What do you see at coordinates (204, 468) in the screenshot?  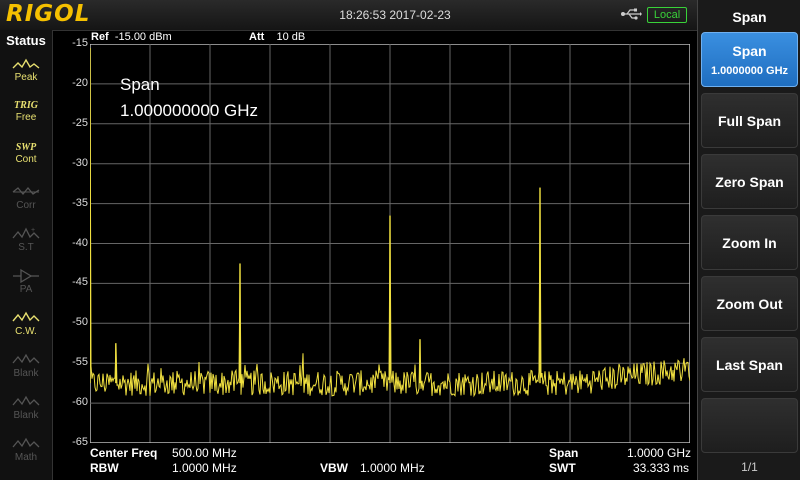 I see `rbw-value: 1.0000 MHz` at bounding box center [204, 468].